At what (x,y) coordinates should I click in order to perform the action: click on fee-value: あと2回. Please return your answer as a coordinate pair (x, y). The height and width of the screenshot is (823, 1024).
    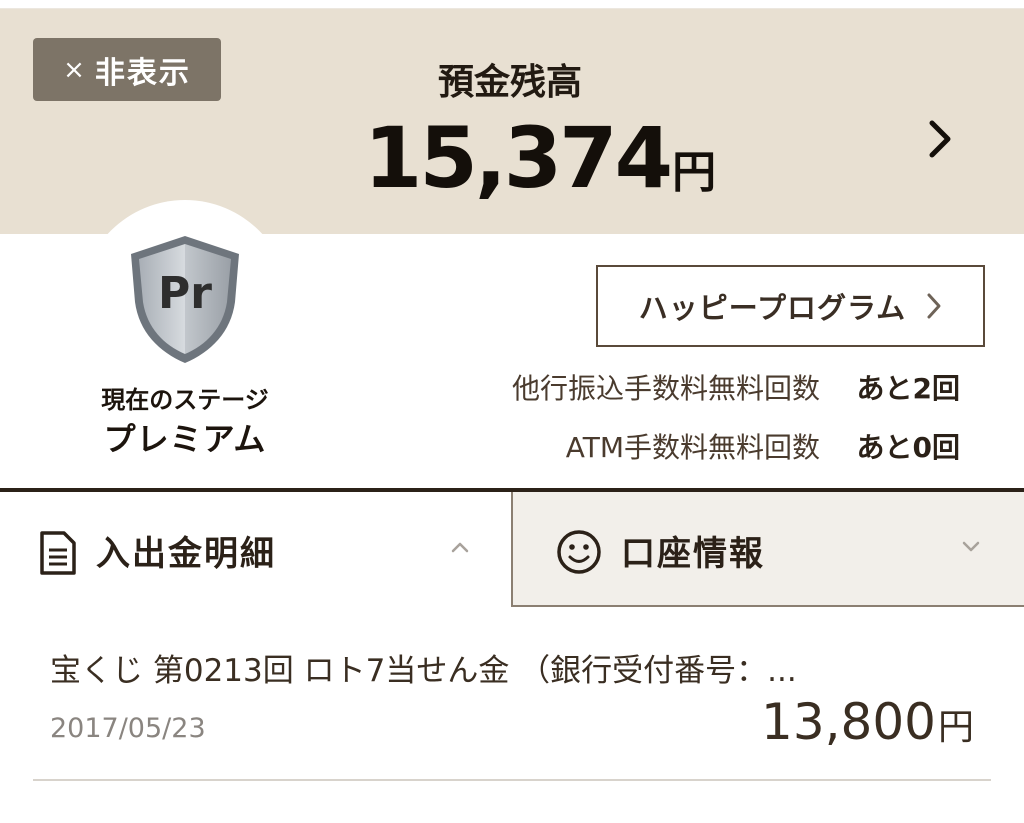
    Looking at the image, I should click on (908, 388).